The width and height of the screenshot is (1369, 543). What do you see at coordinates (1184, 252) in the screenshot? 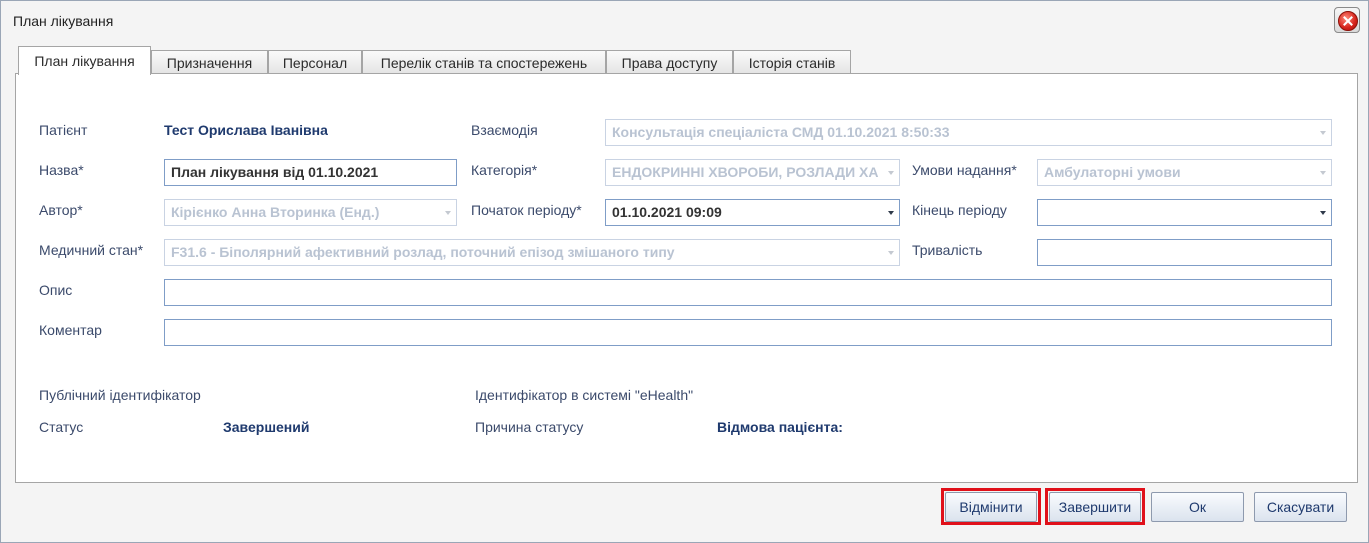
I see `duration-input` at bounding box center [1184, 252].